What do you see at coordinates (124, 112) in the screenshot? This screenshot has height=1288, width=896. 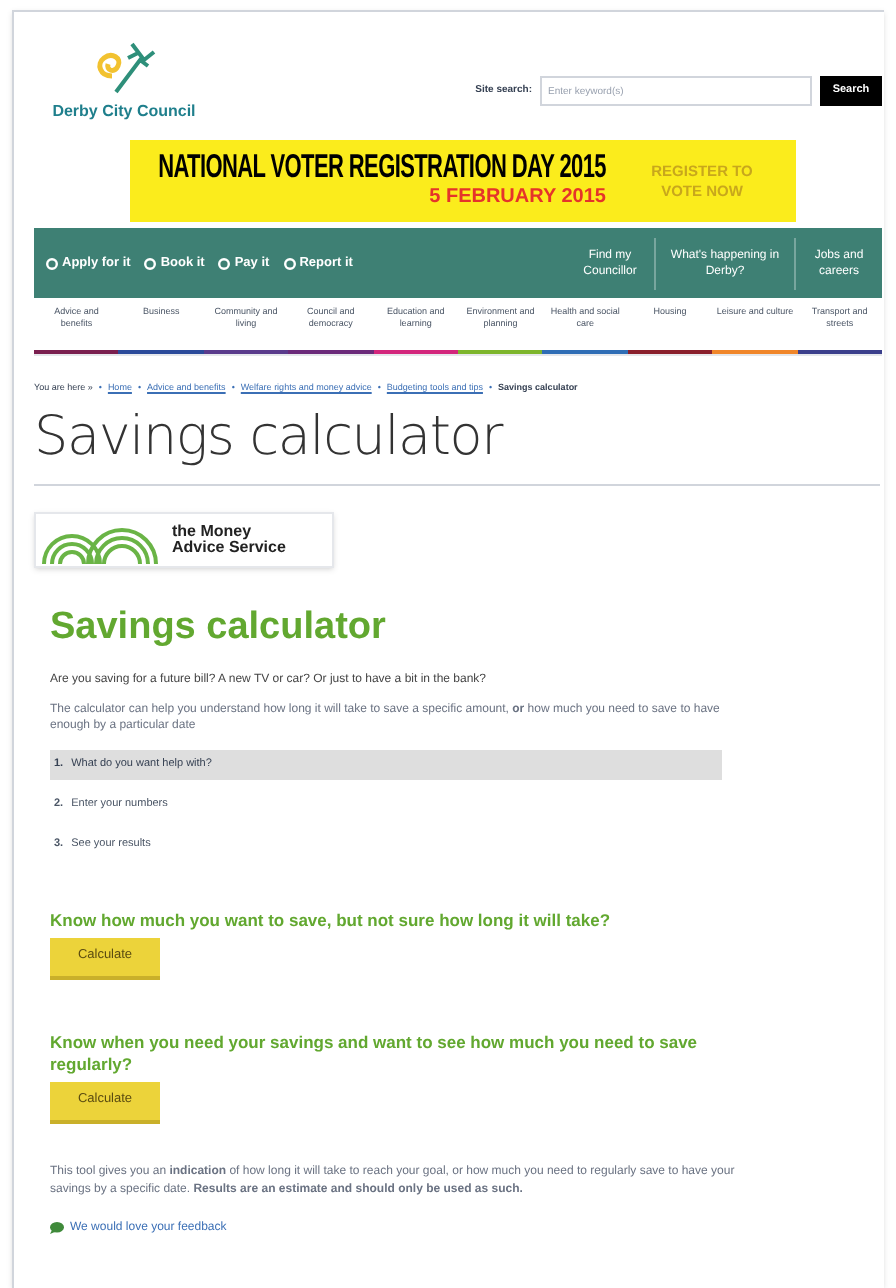 I see `logo-text: Derby City Council` at bounding box center [124, 112].